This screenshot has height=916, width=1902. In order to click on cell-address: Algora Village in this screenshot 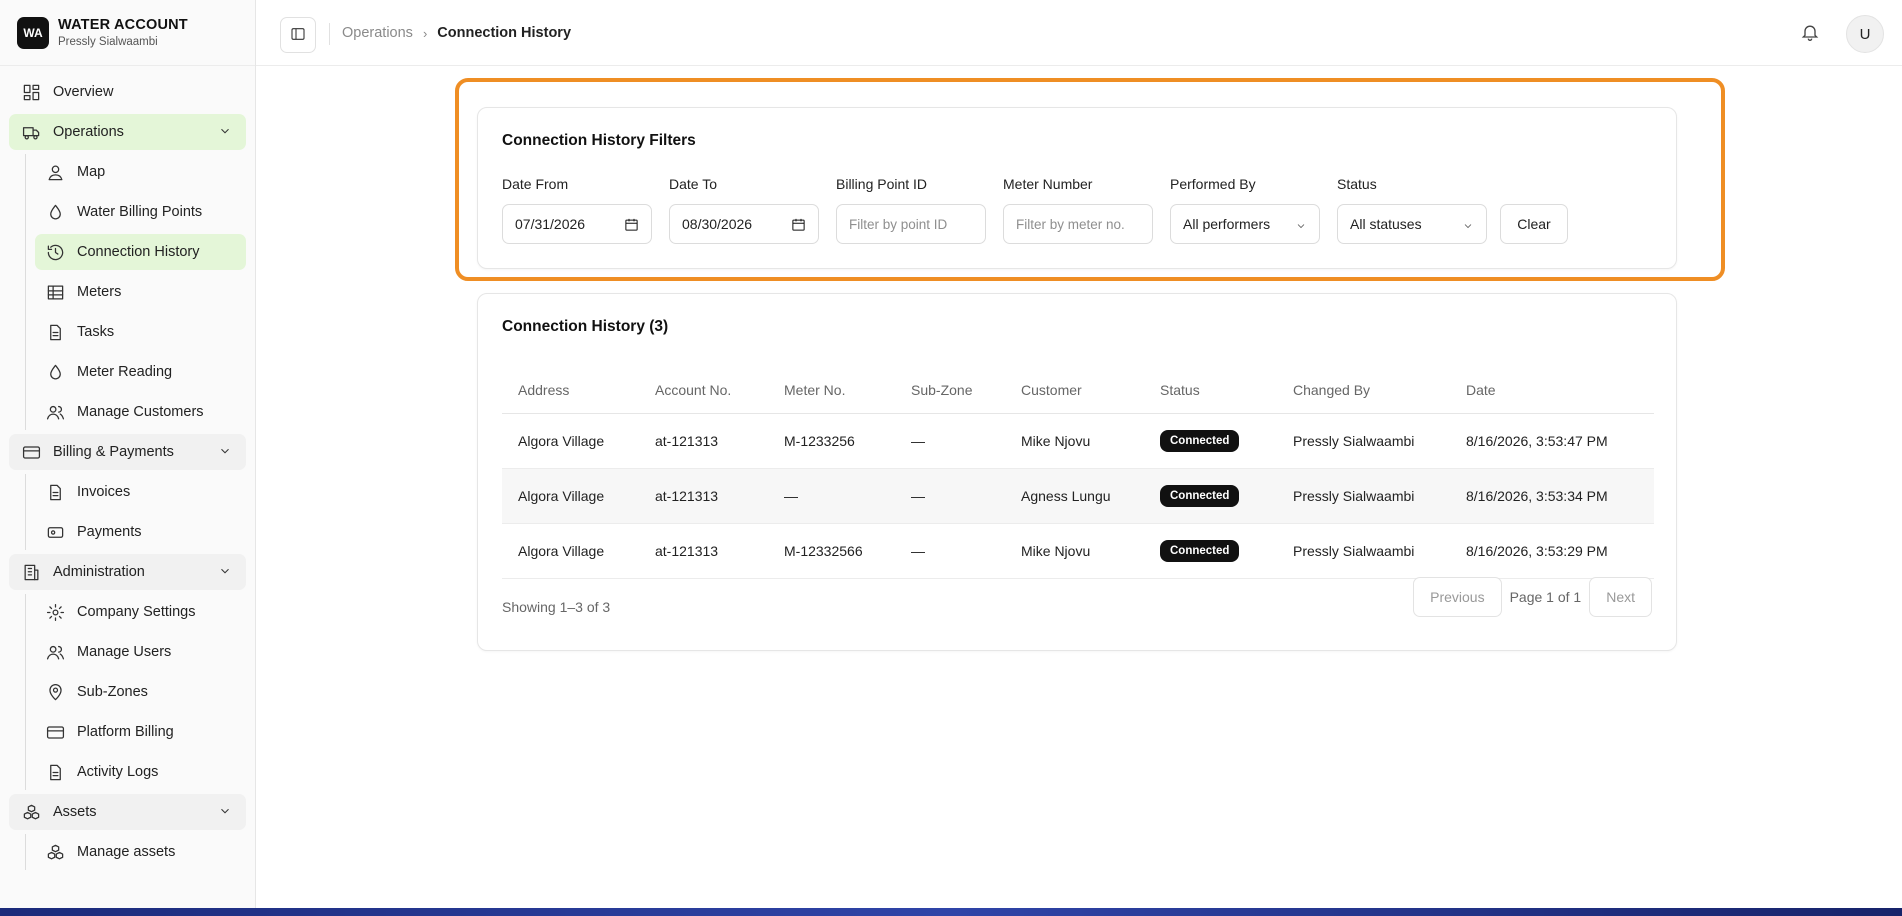, I will do `click(570, 496)`.